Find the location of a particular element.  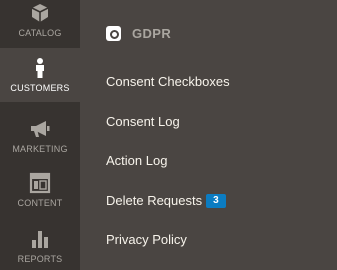

brand-logo-icon is located at coordinates (113, 33).